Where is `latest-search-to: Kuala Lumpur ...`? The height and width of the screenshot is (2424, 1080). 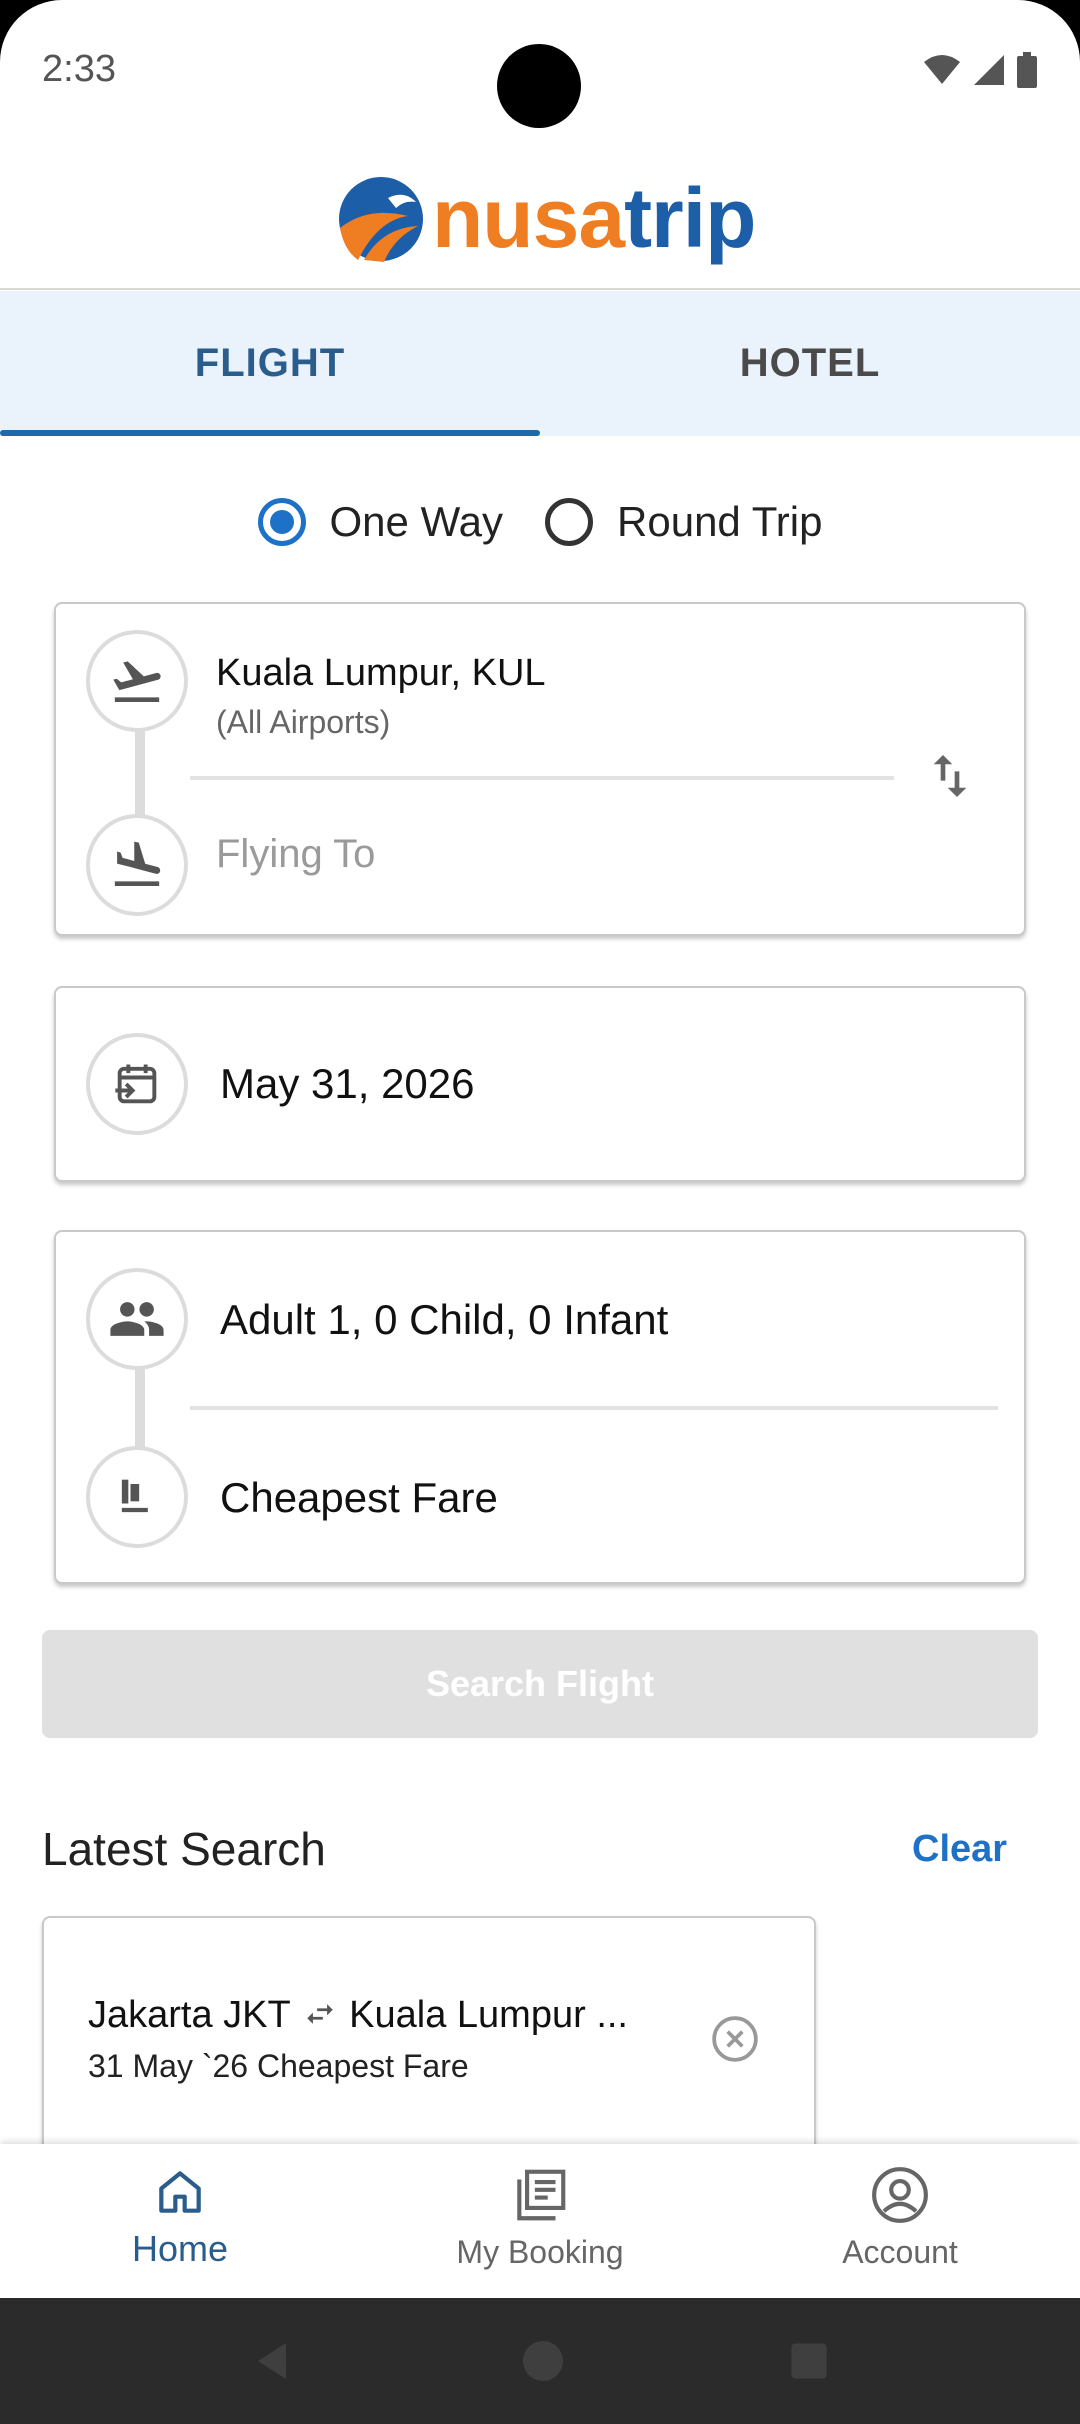 latest-search-to: Kuala Lumpur ... is located at coordinates (488, 2015).